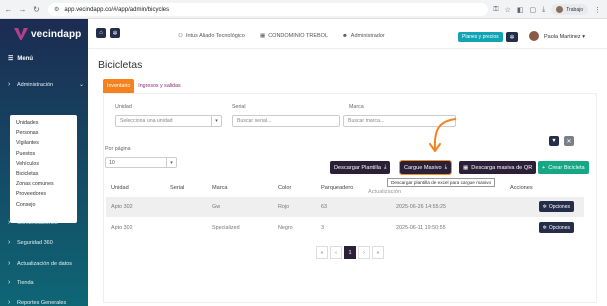 The height and width of the screenshot is (306, 607). I want to click on handshake-icon: ⚇, so click(180, 36).